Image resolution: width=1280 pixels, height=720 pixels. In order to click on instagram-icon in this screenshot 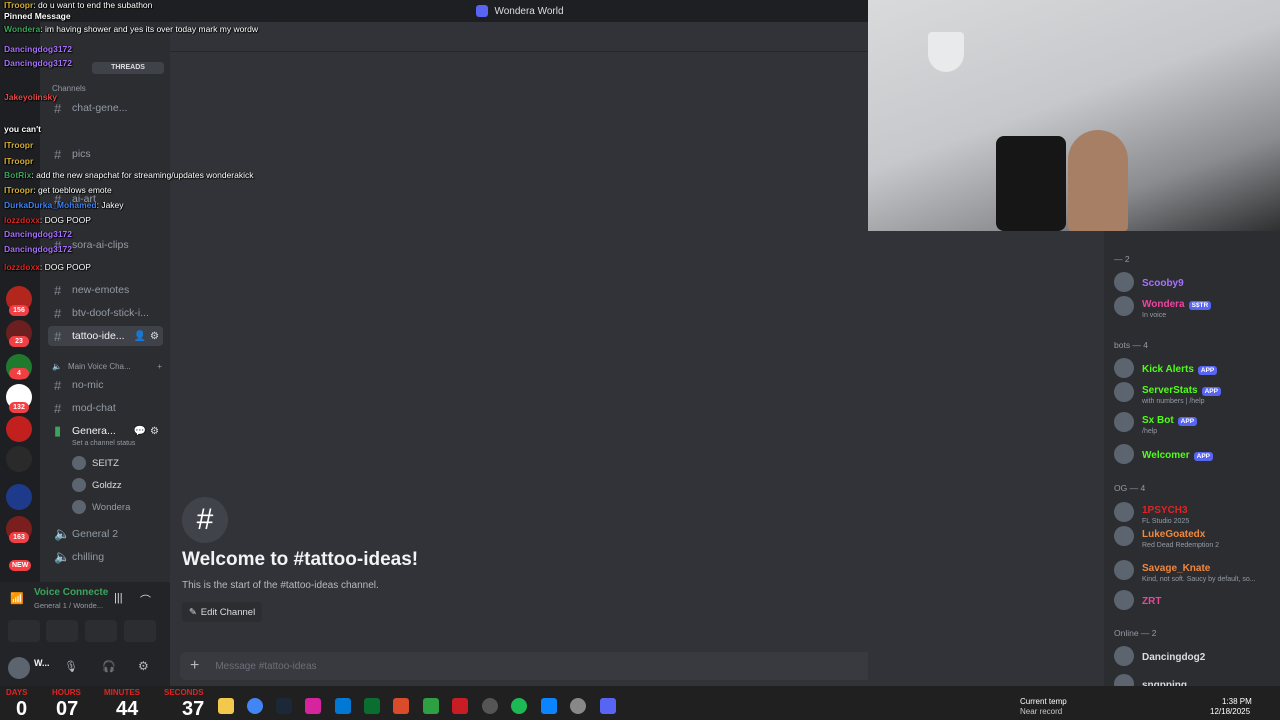, I will do `click(313, 706)`.